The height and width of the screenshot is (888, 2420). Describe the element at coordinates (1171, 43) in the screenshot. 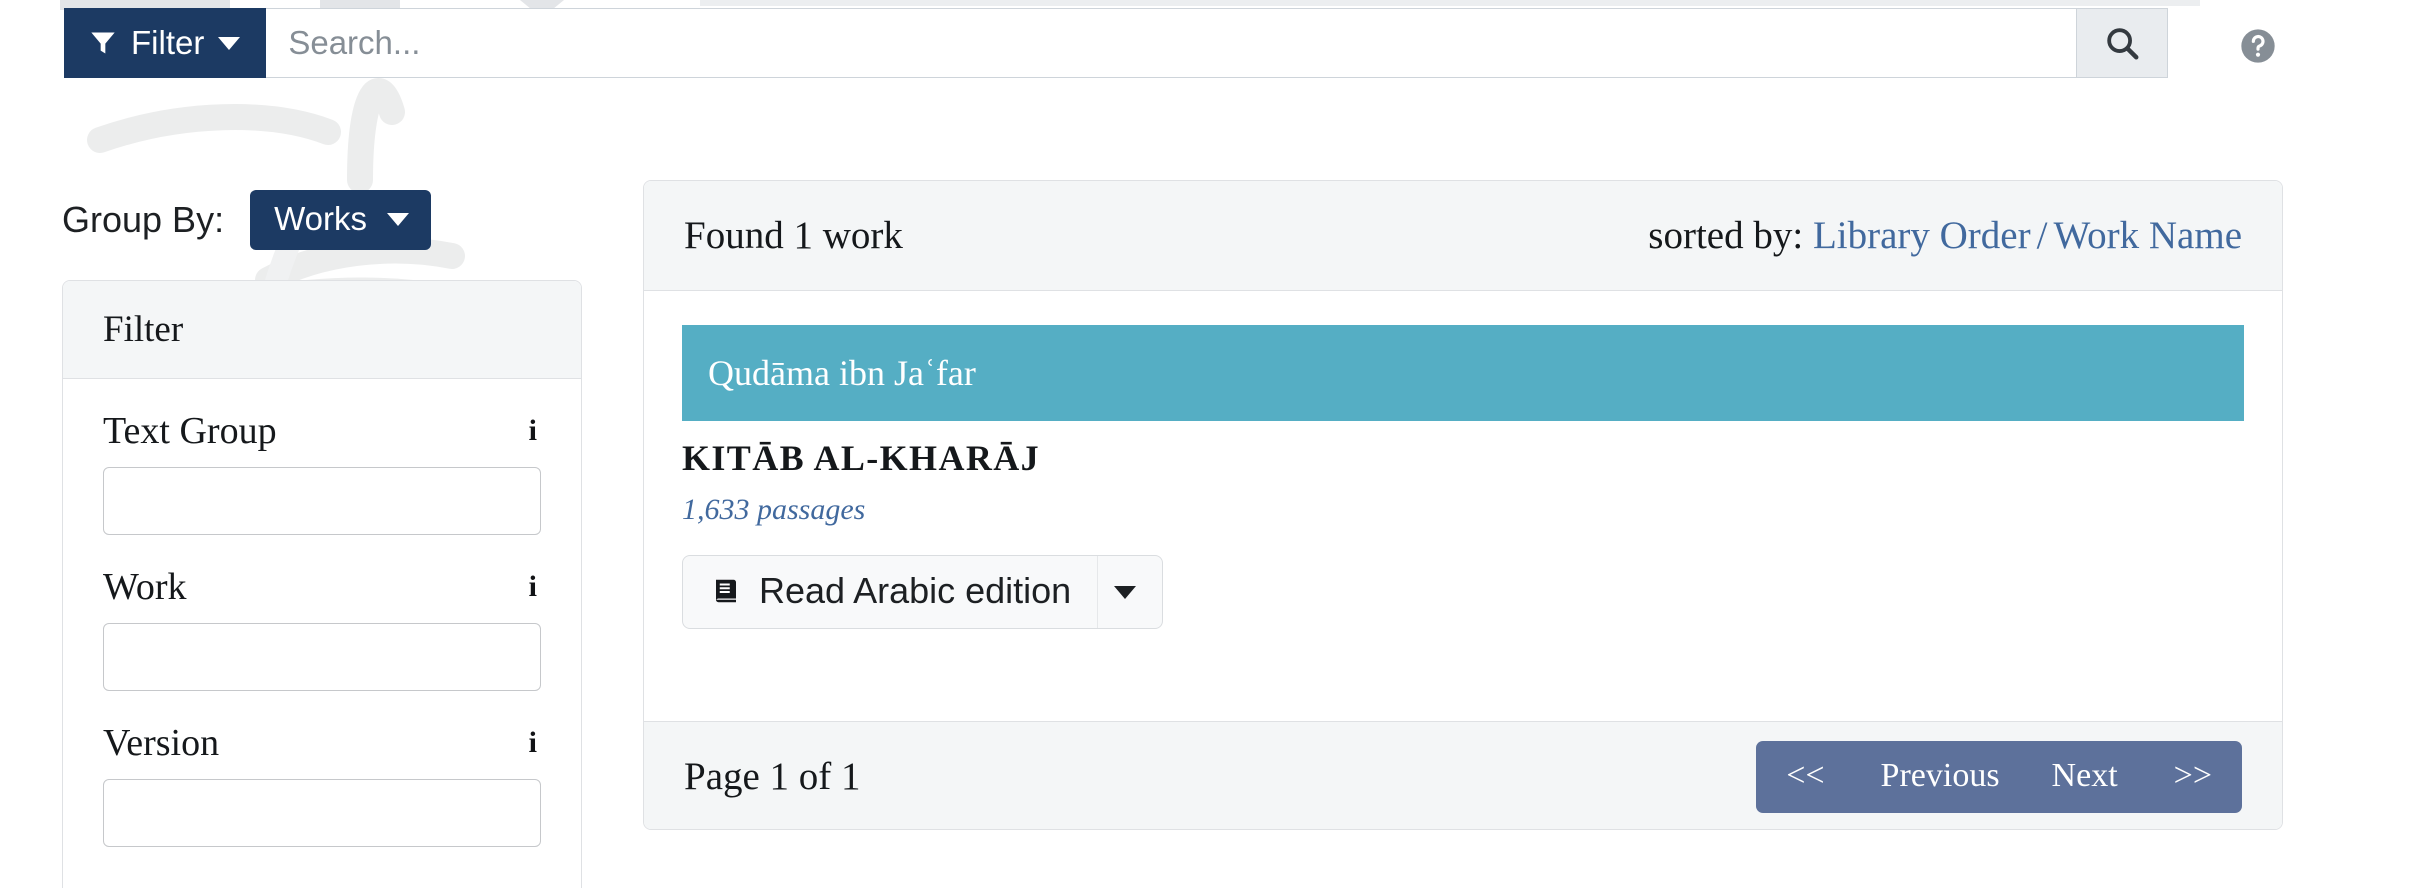

I see `search-input` at that location.